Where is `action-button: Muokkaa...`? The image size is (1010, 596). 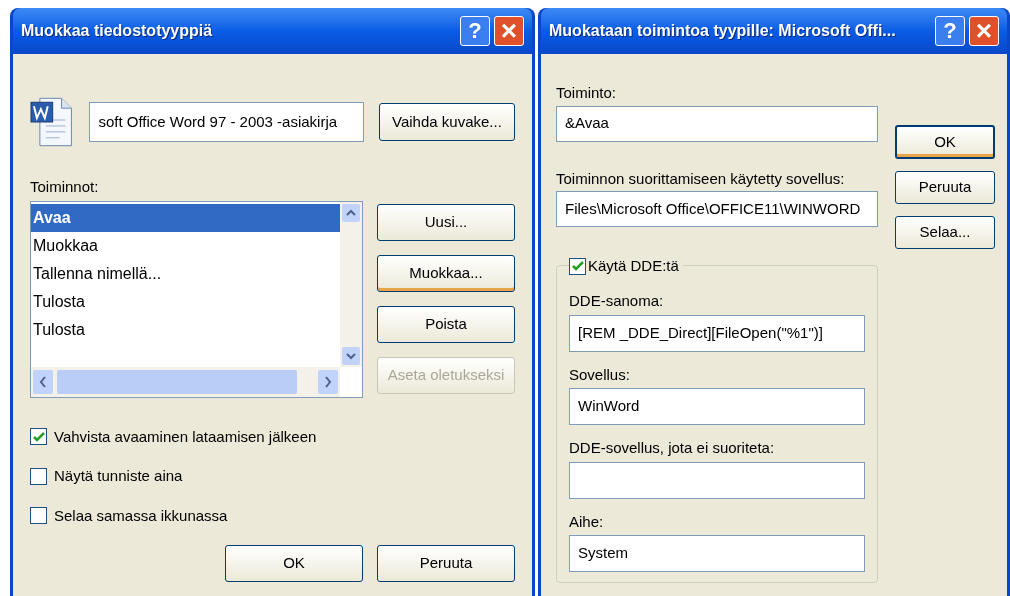
action-button: Muokkaa... is located at coordinates (446, 273).